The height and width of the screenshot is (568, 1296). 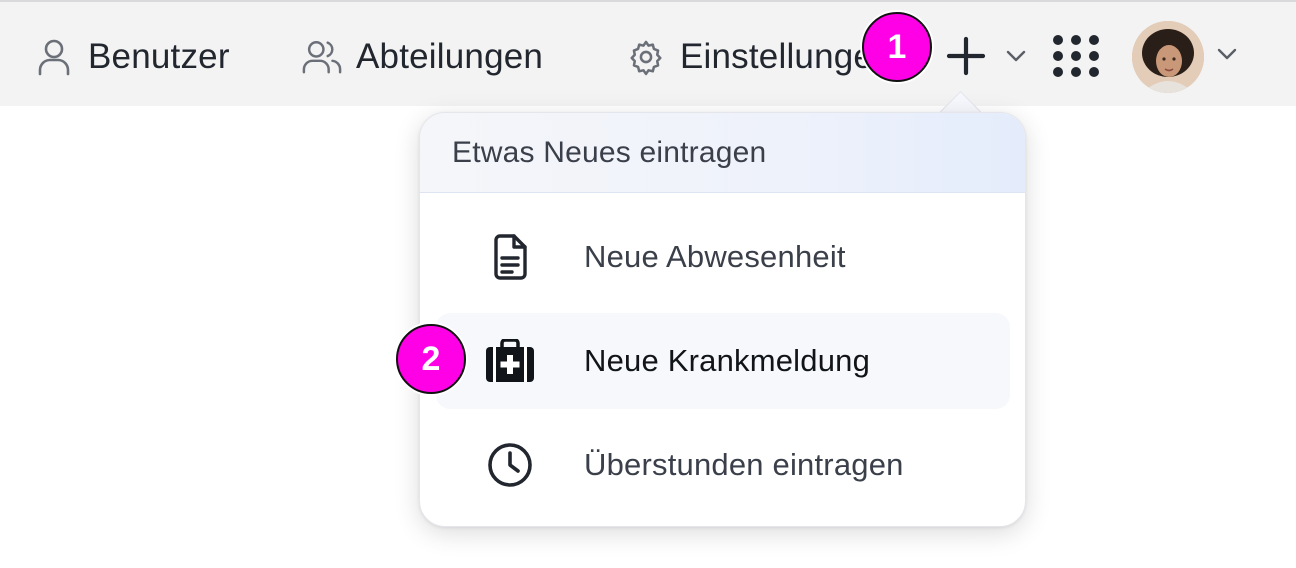 What do you see at coordinates (1168, 57) in the screenshot?
I see `avatar` at bounding box center [1168, 57].